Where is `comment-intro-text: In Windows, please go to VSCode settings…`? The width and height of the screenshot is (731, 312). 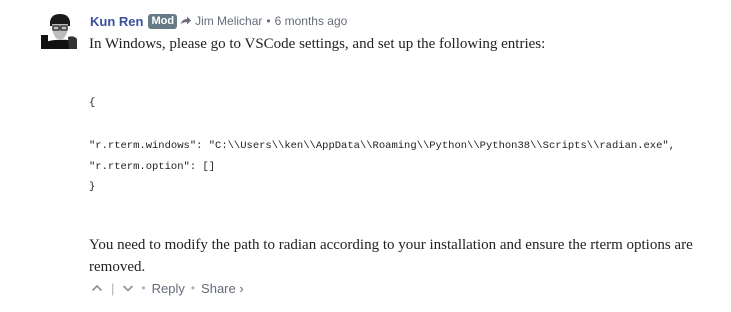
comment-intro-text: In Windows, please go to VSCode settings… is located at coordinates (317, 44).